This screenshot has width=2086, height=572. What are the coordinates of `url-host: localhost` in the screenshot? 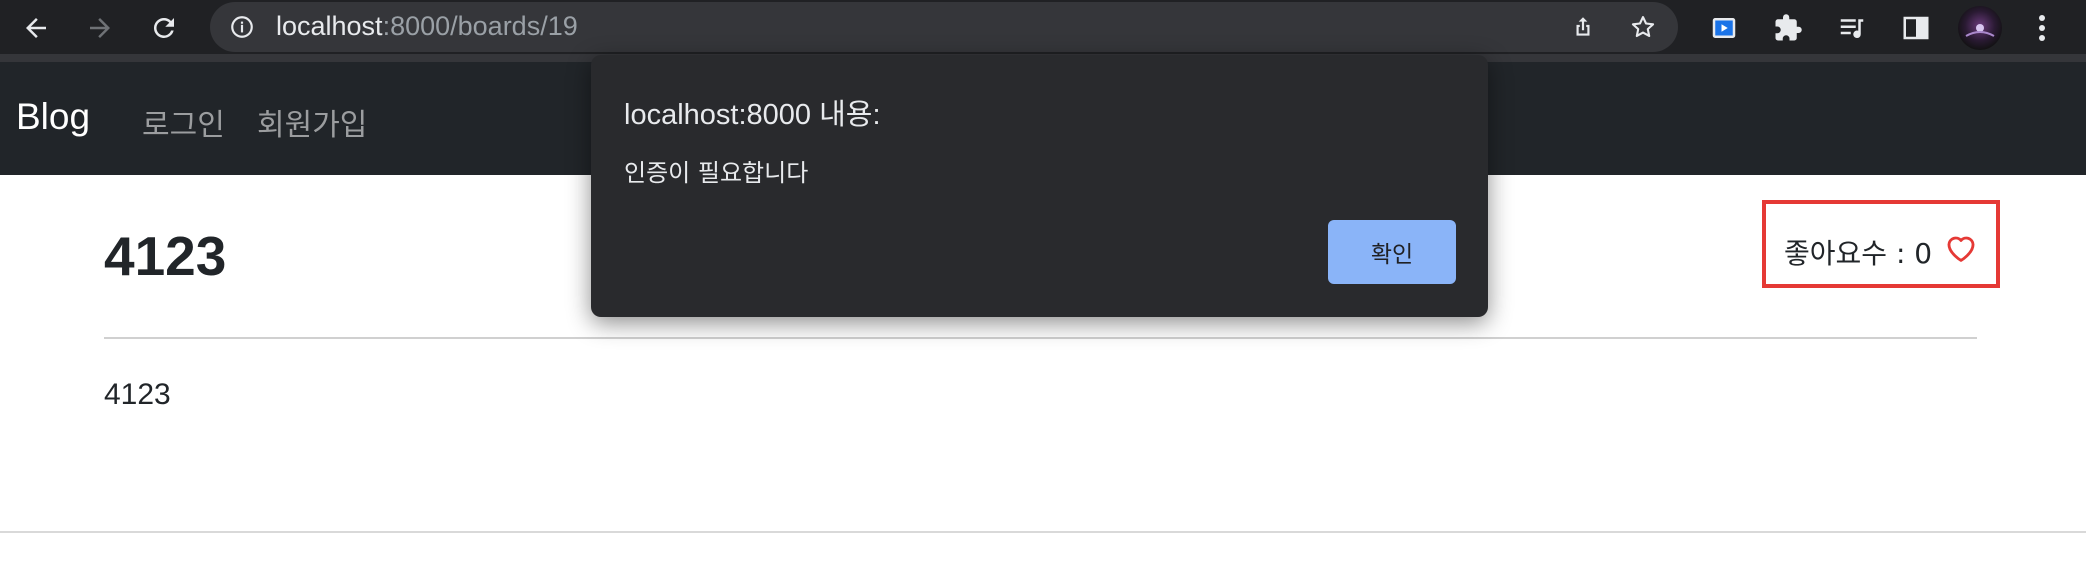 It's located at (329, 26).